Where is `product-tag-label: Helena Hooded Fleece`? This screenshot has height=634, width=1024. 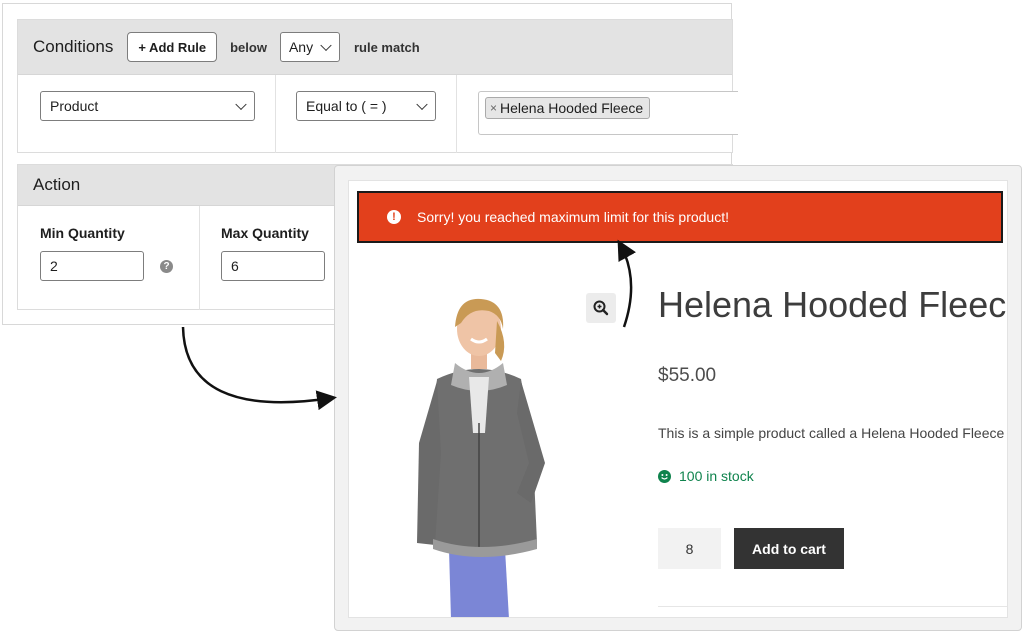 product-tag-label: Helena Hooded Fleece is located at coordinates (572, 108).